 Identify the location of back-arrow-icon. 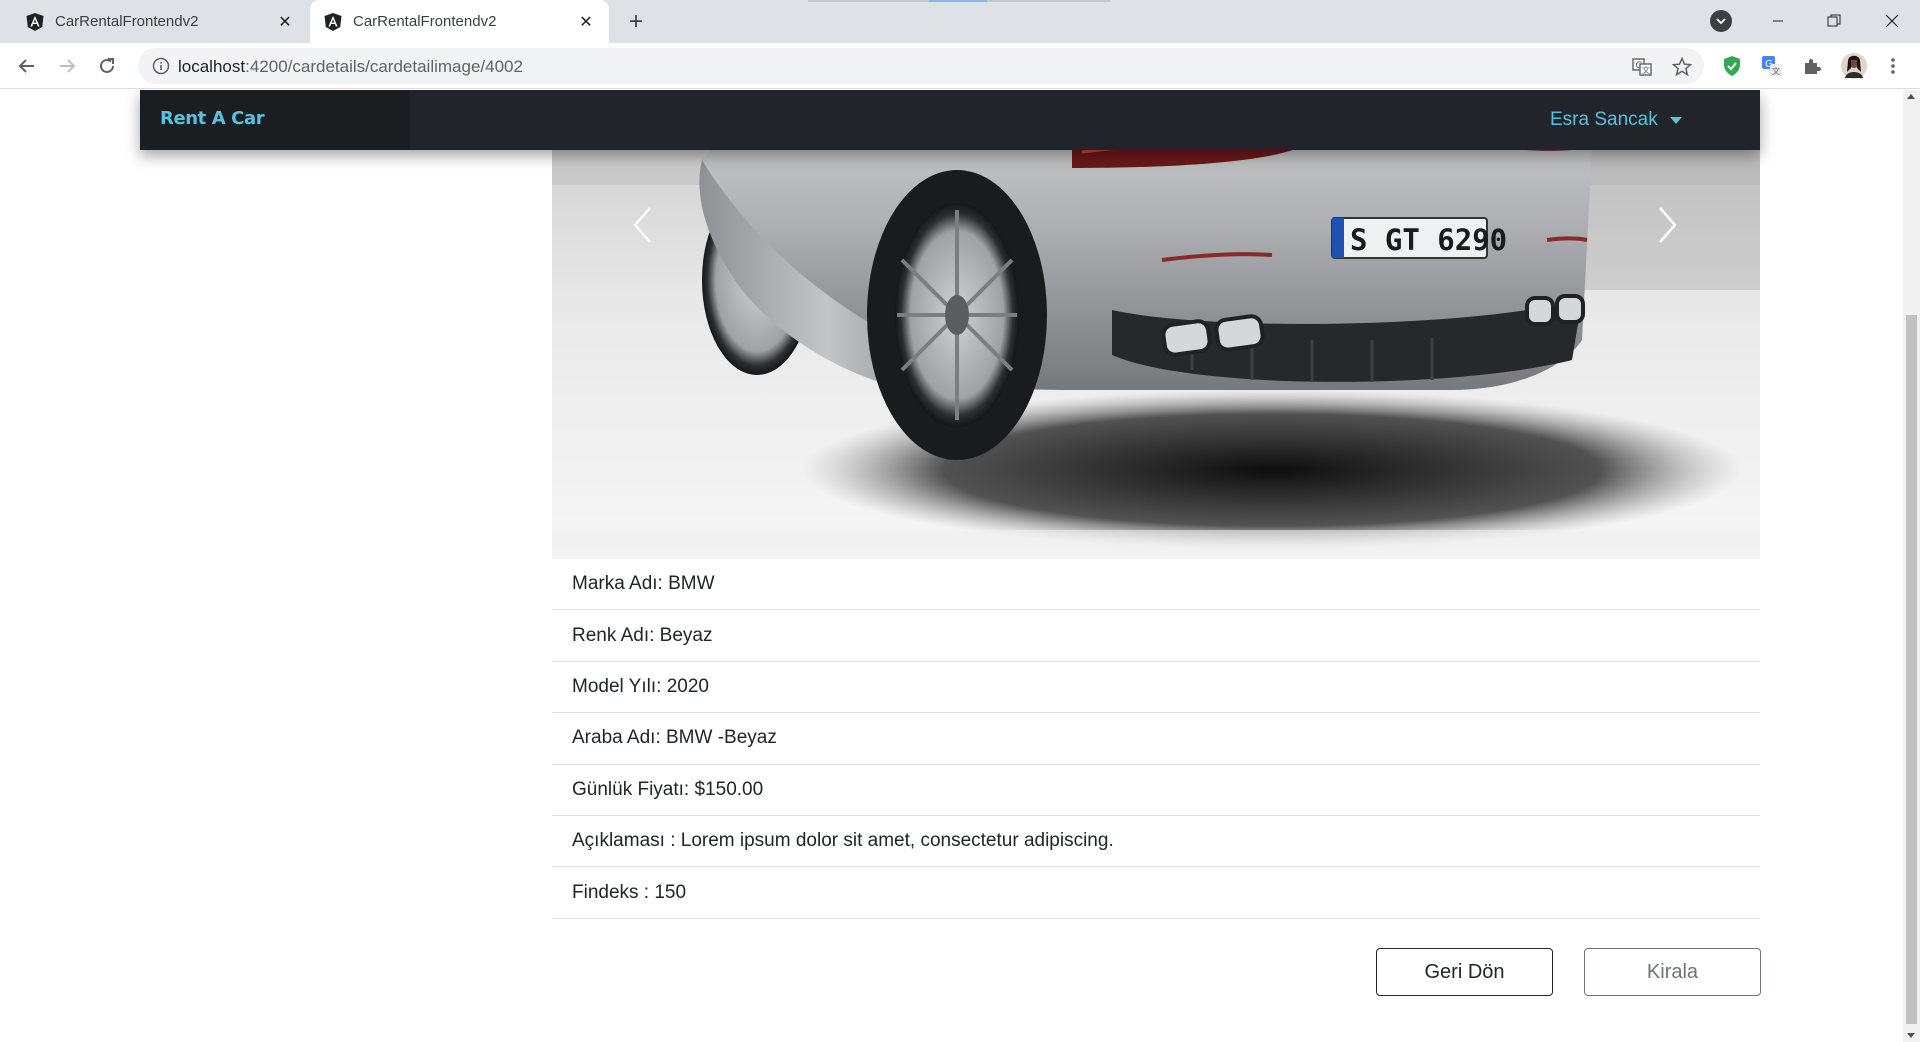
(27, 66).